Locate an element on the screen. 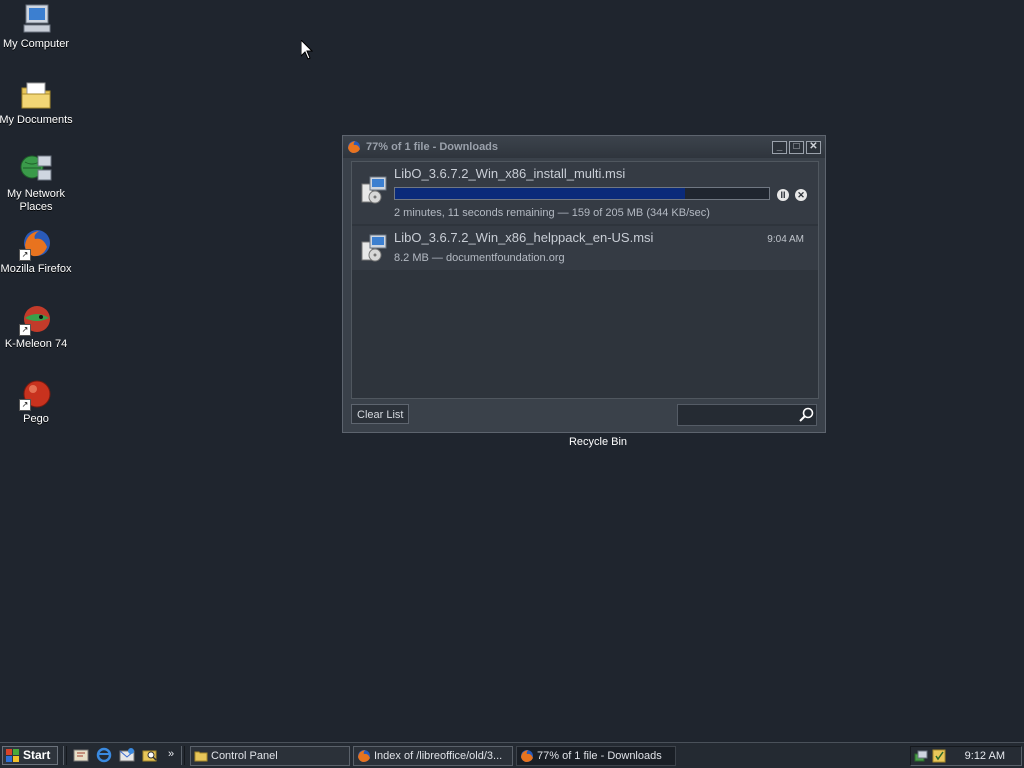 The image size is (1024, 768). taskbar-task-downloads: 77% of 1 file - Downloads is located at coordinates (596, 756).